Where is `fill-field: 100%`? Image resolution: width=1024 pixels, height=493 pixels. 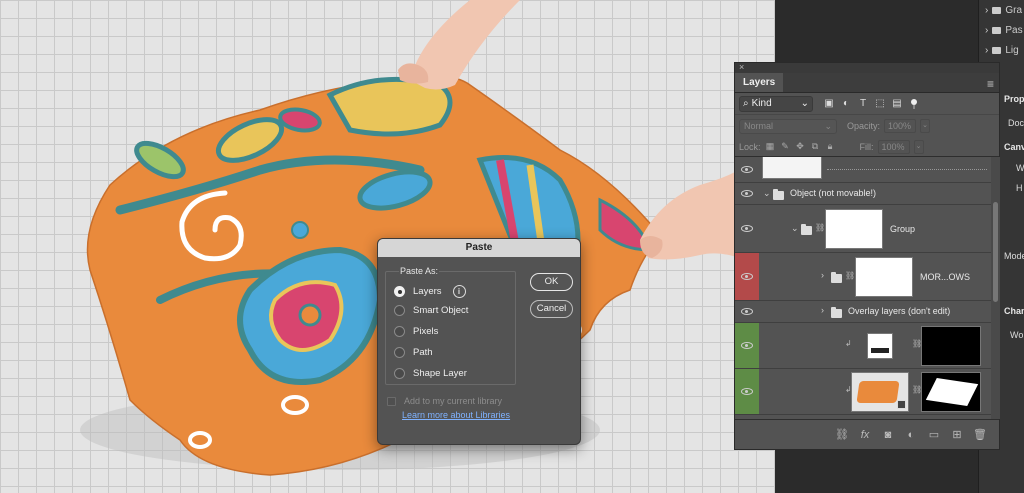 fill-field: 100% is located at coordinates (893, 146).